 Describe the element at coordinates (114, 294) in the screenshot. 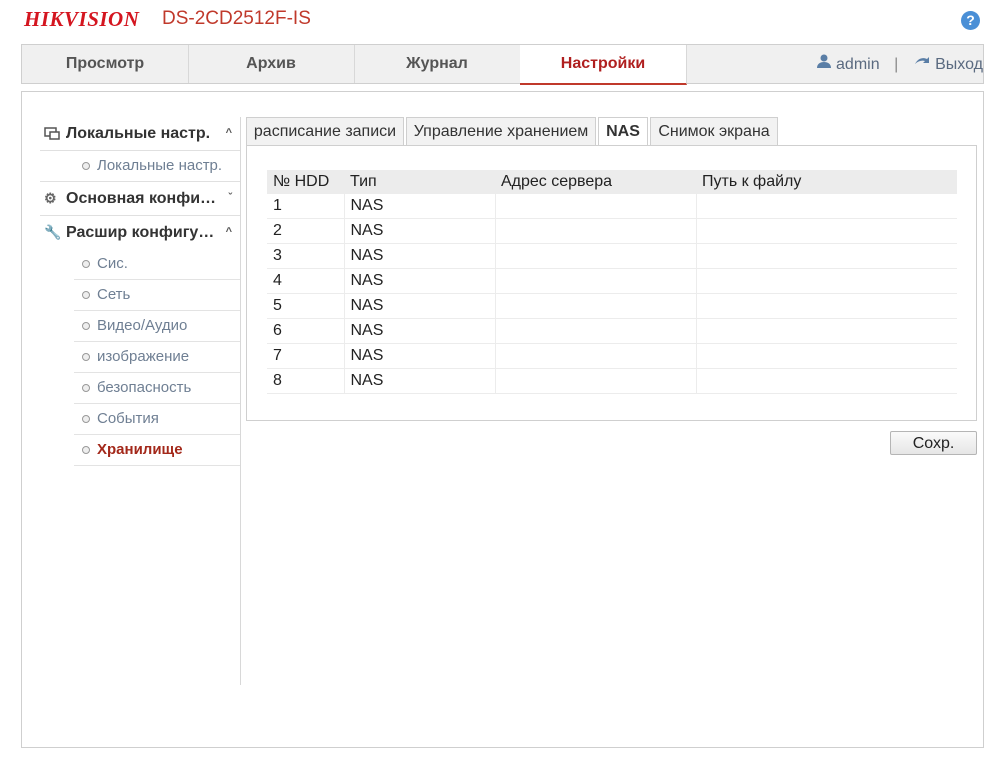

I see `sidebar-item-label: Сеть` at that location.